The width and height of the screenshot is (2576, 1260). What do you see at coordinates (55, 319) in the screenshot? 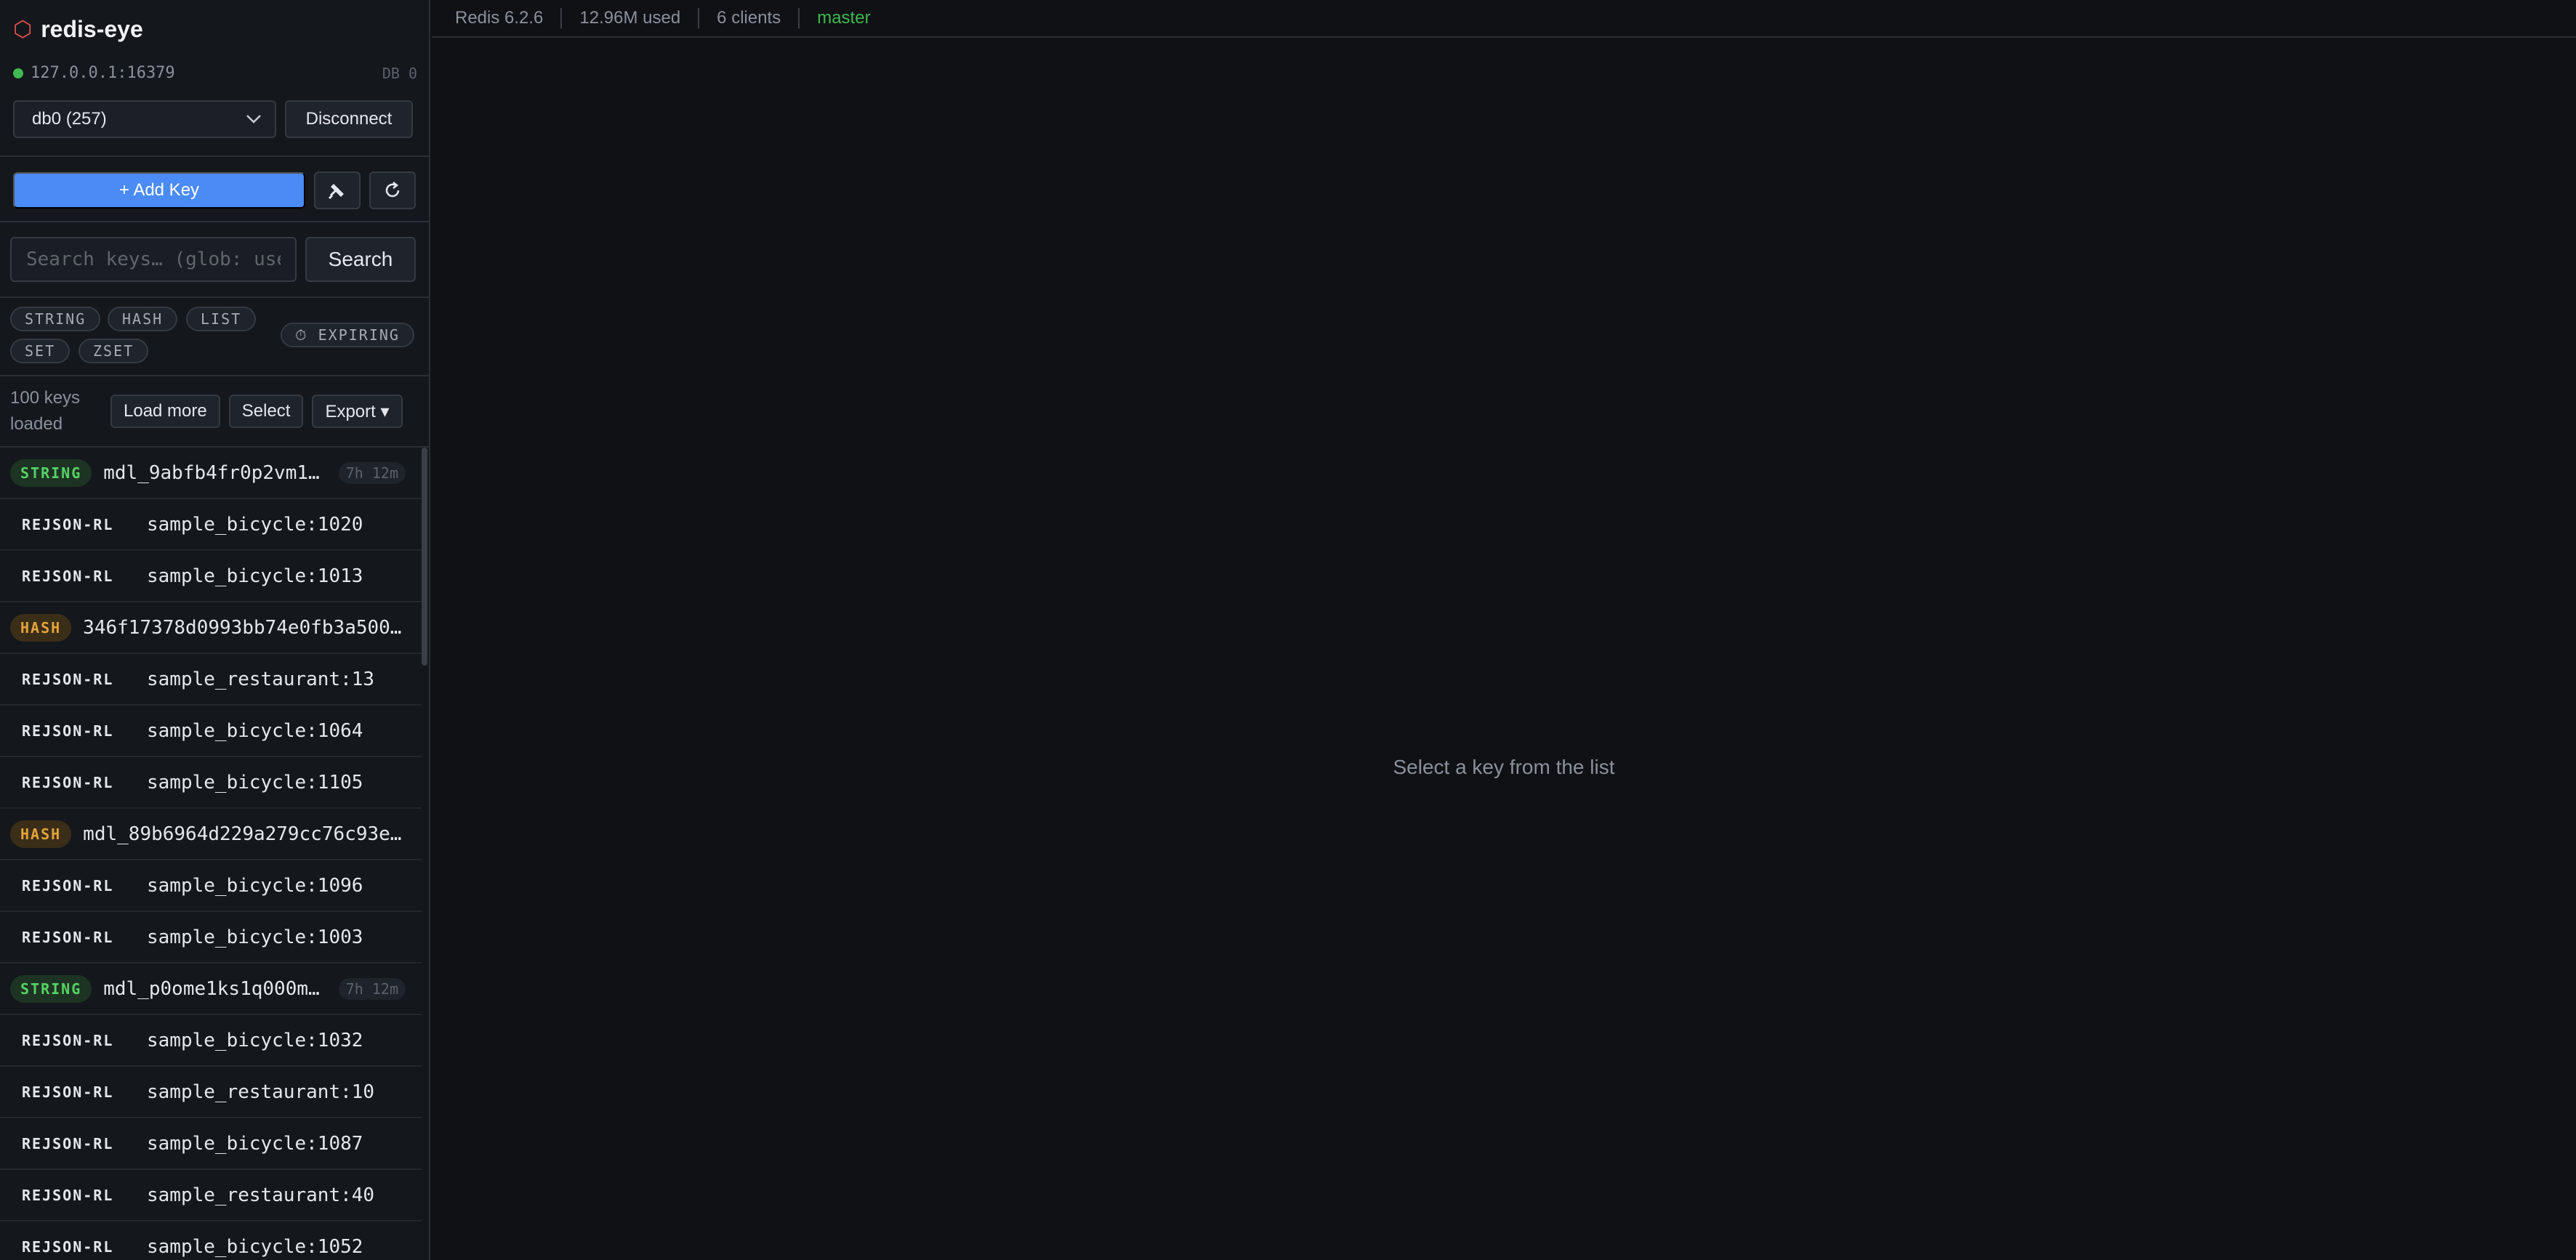
I see `filter-chip-string: STRING` at bounding box center [55, 319].